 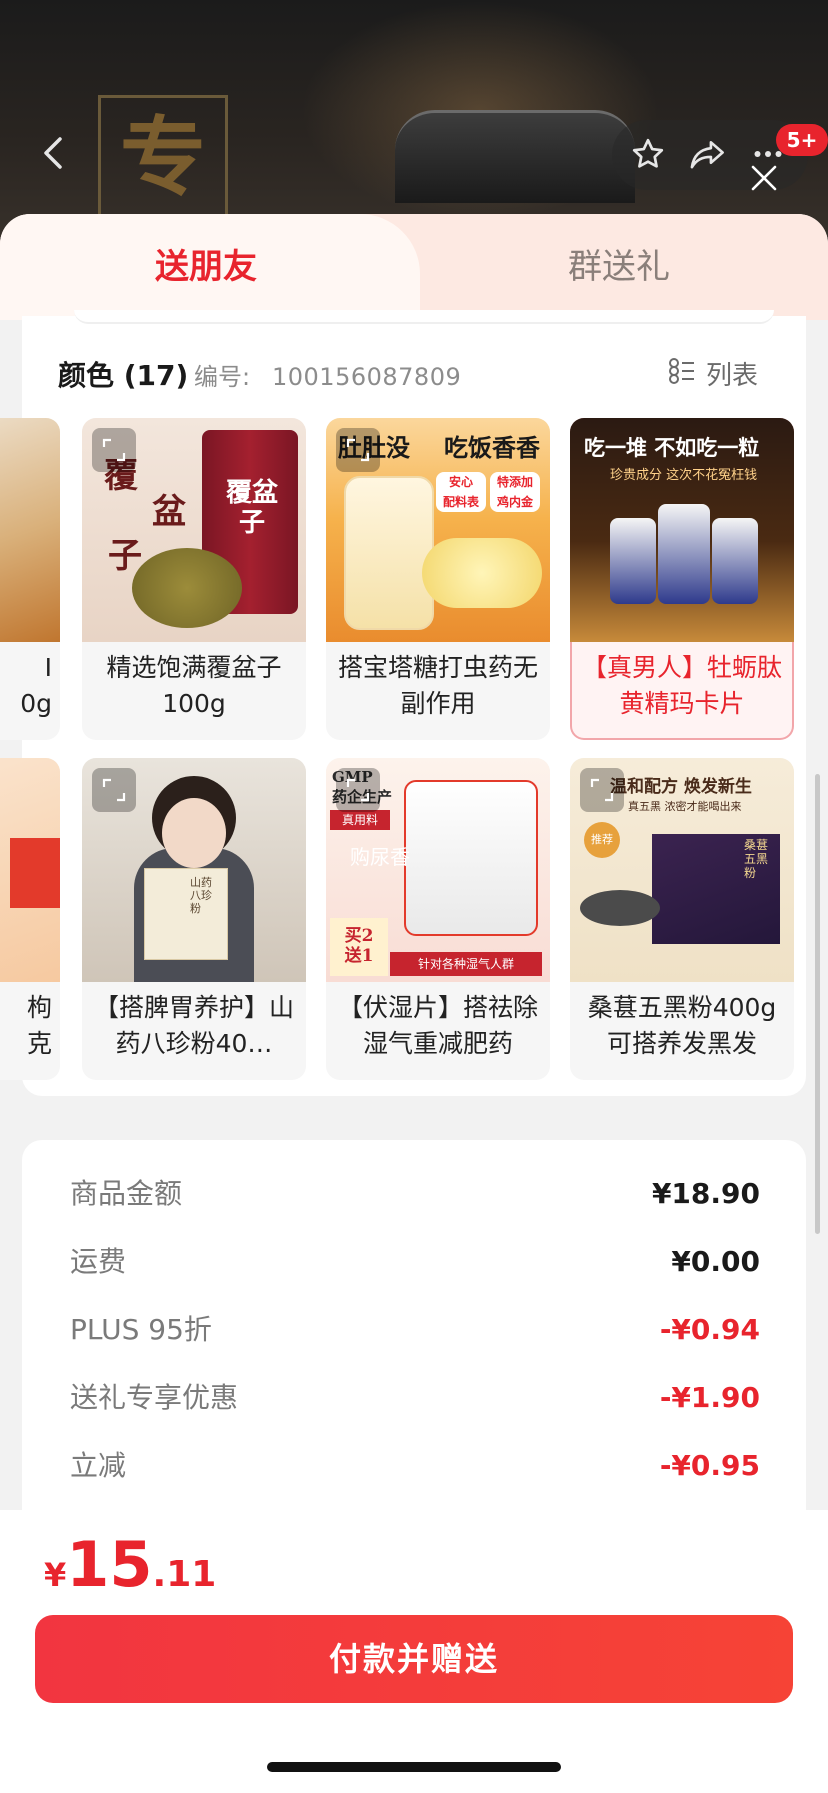 What do you see at coordinates (681, 787) in the screenshot?
I see `image-caption: 温和配方 焕发新生` at bounding box center [681, 787].